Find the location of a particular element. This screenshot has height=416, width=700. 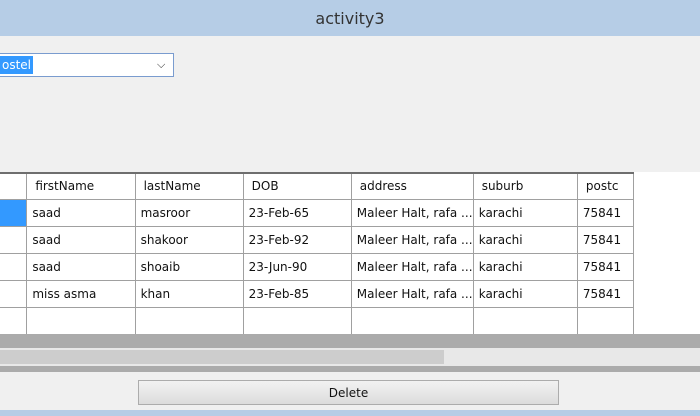

column-header-lastname: lastName is located at coordinates (189, 186).